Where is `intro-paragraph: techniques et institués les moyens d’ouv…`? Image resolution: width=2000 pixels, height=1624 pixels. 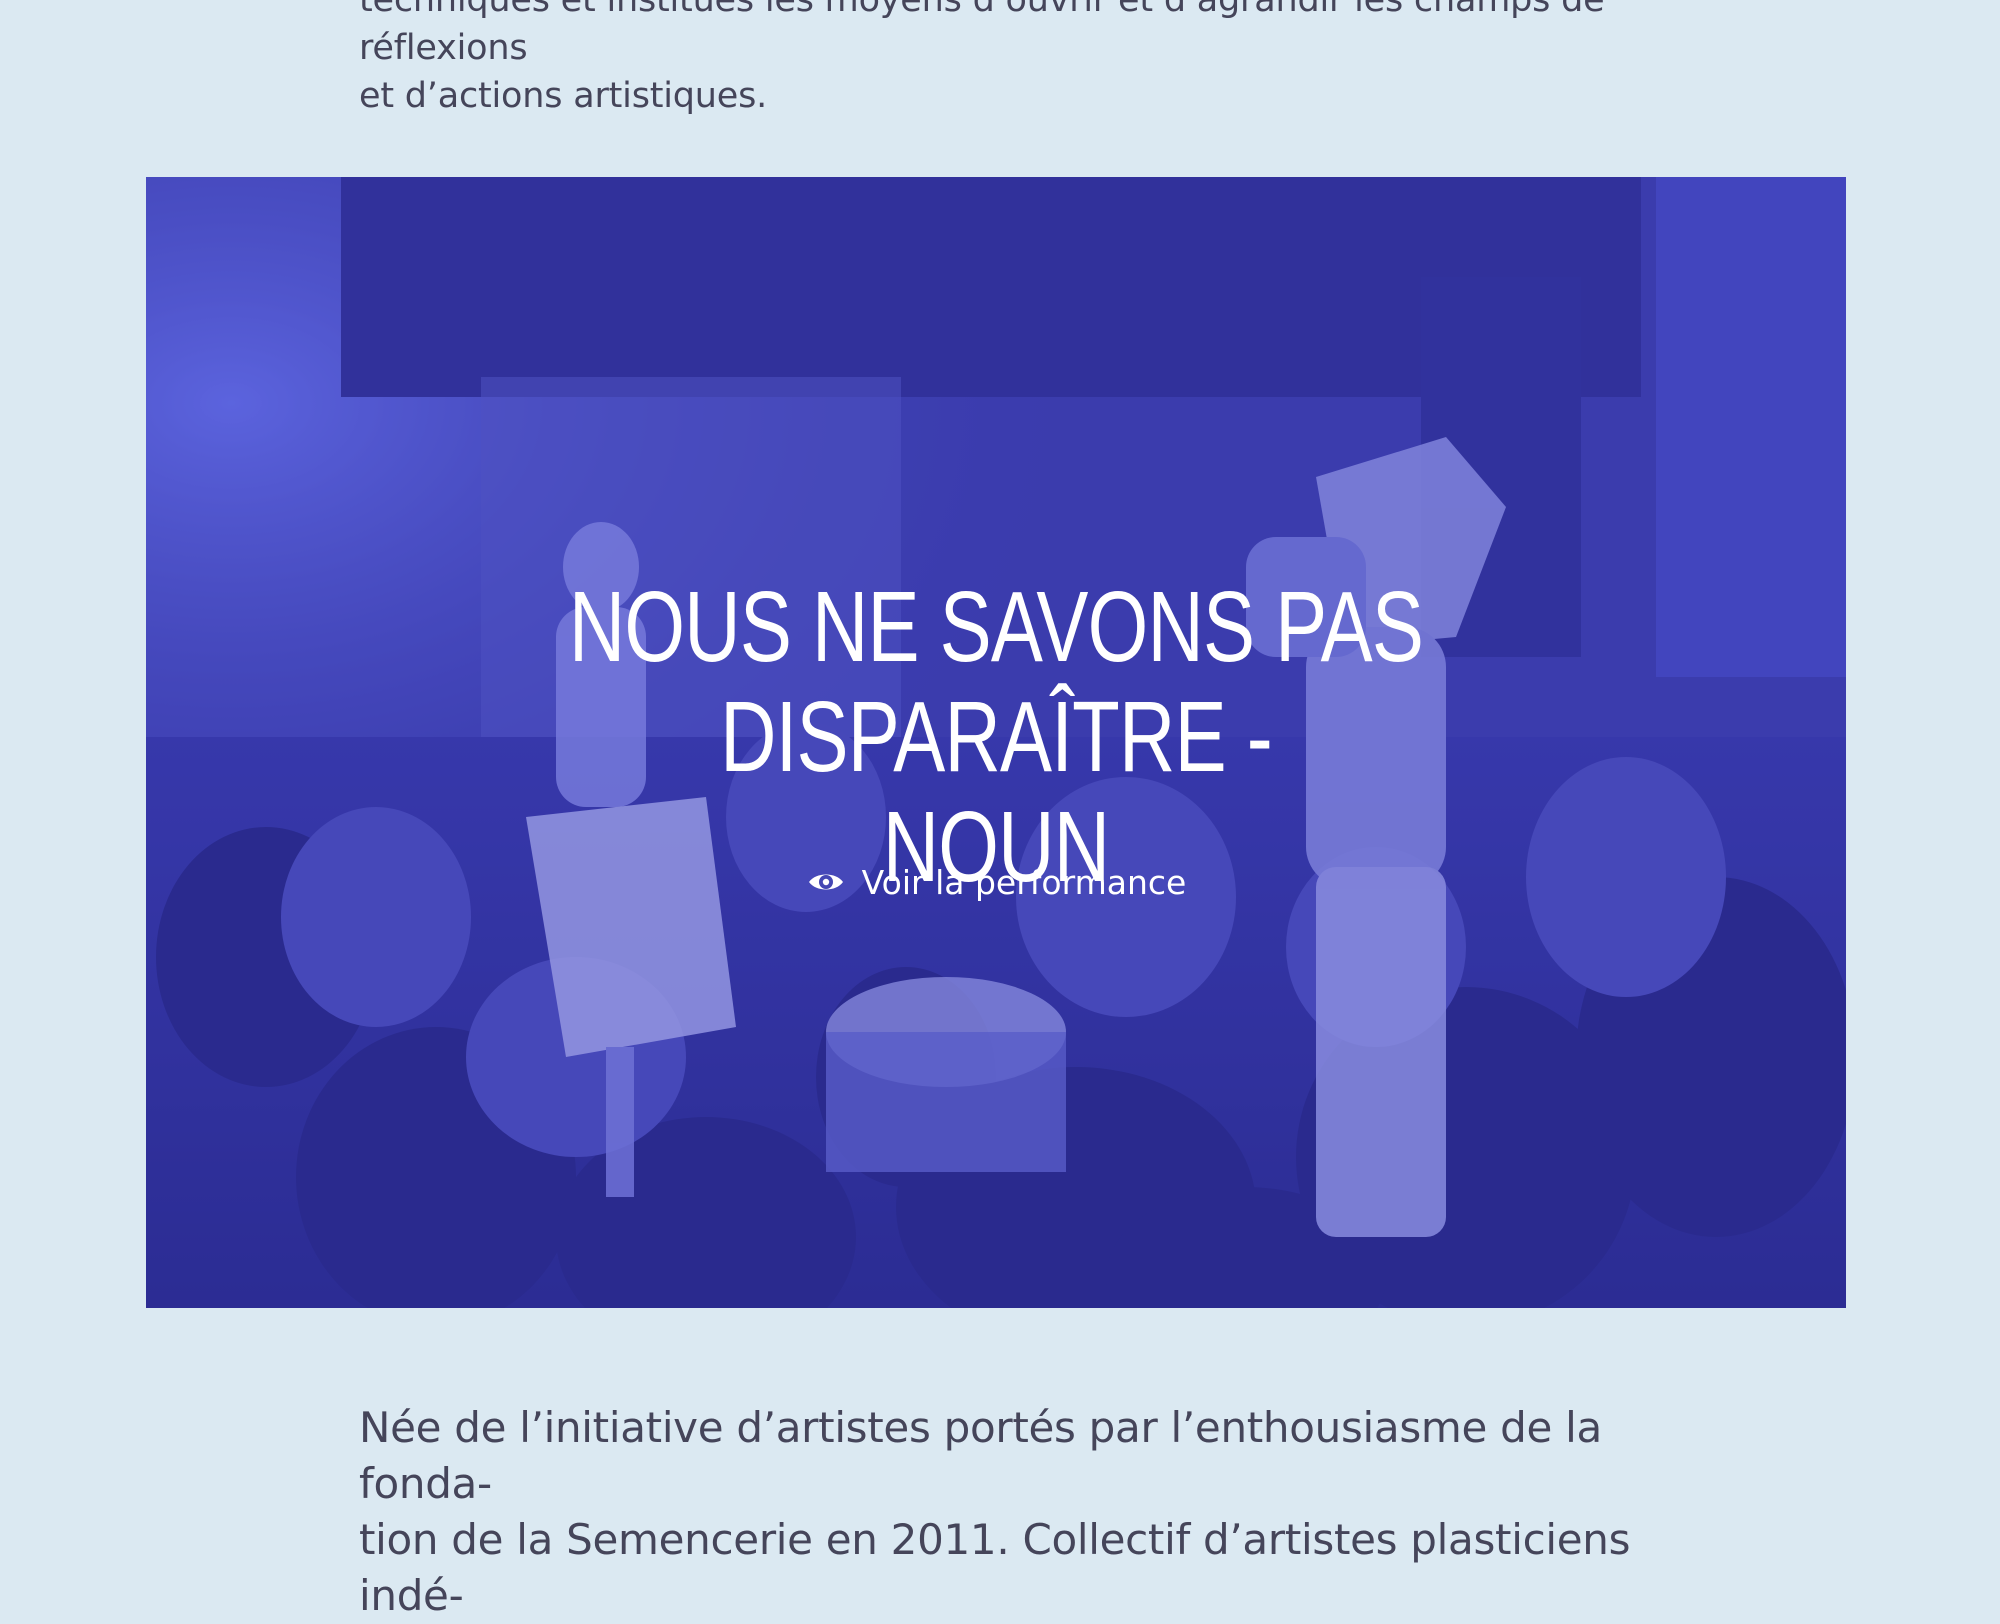 intro-paragraph: techniques et institués les moyens d’ouv… is located at coordinates (1004, 60).